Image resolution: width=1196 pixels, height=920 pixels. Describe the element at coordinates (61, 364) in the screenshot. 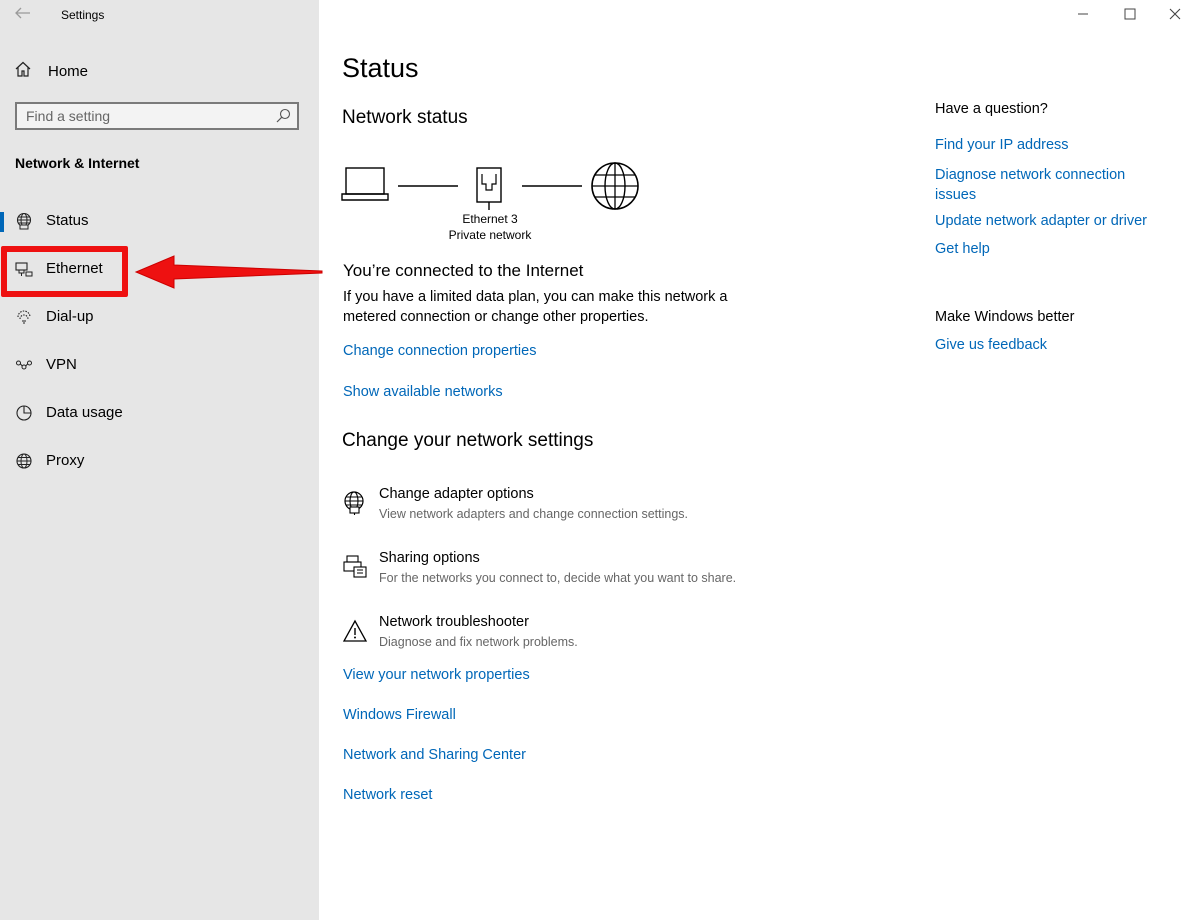

I see `sidebar-item-label: VPN` at that location.